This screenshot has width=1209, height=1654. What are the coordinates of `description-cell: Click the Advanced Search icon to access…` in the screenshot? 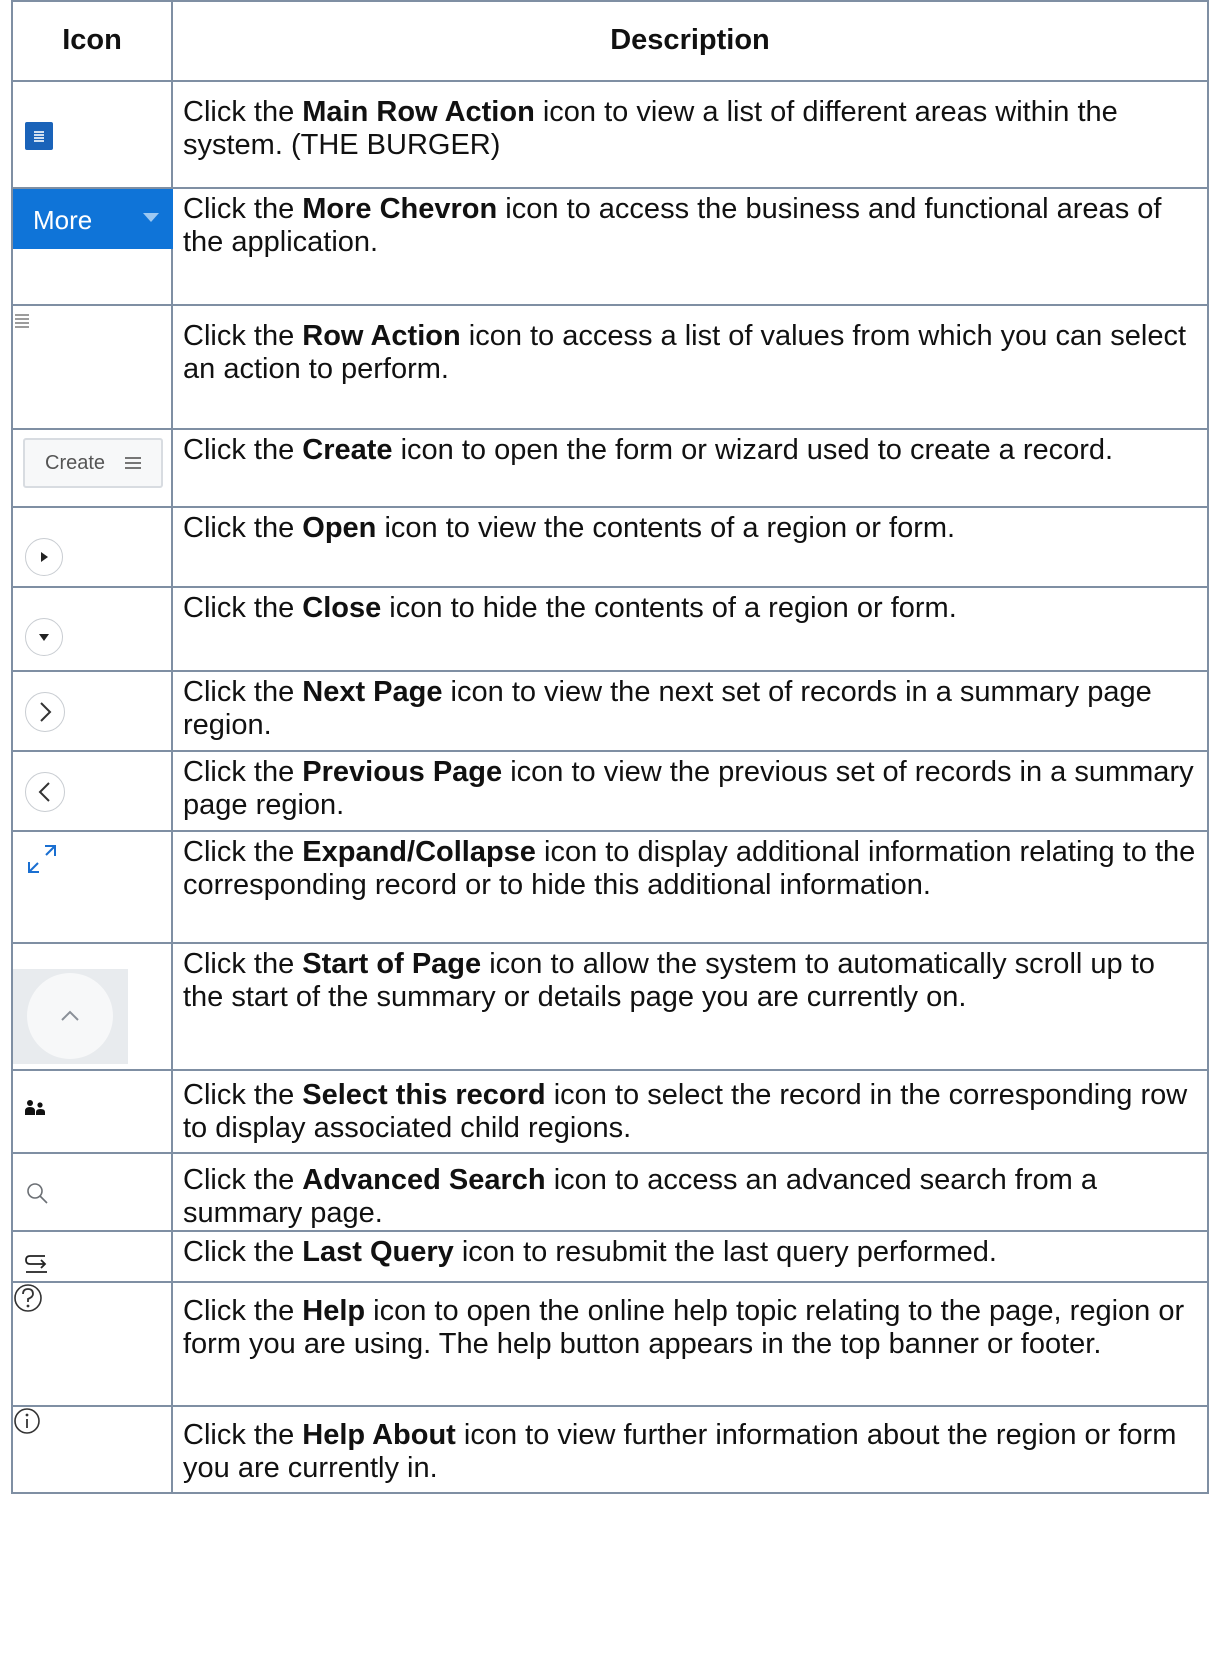 It's located at (690, 1192).